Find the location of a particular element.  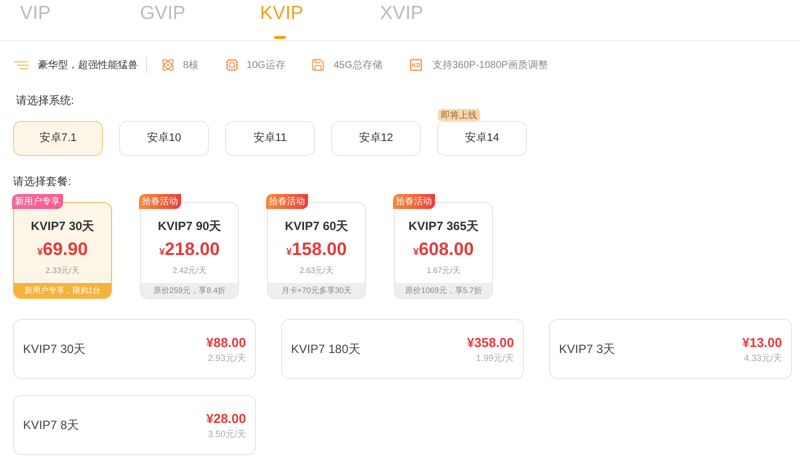

feature-label: 10G运存 is located at coordinates (266, 65).